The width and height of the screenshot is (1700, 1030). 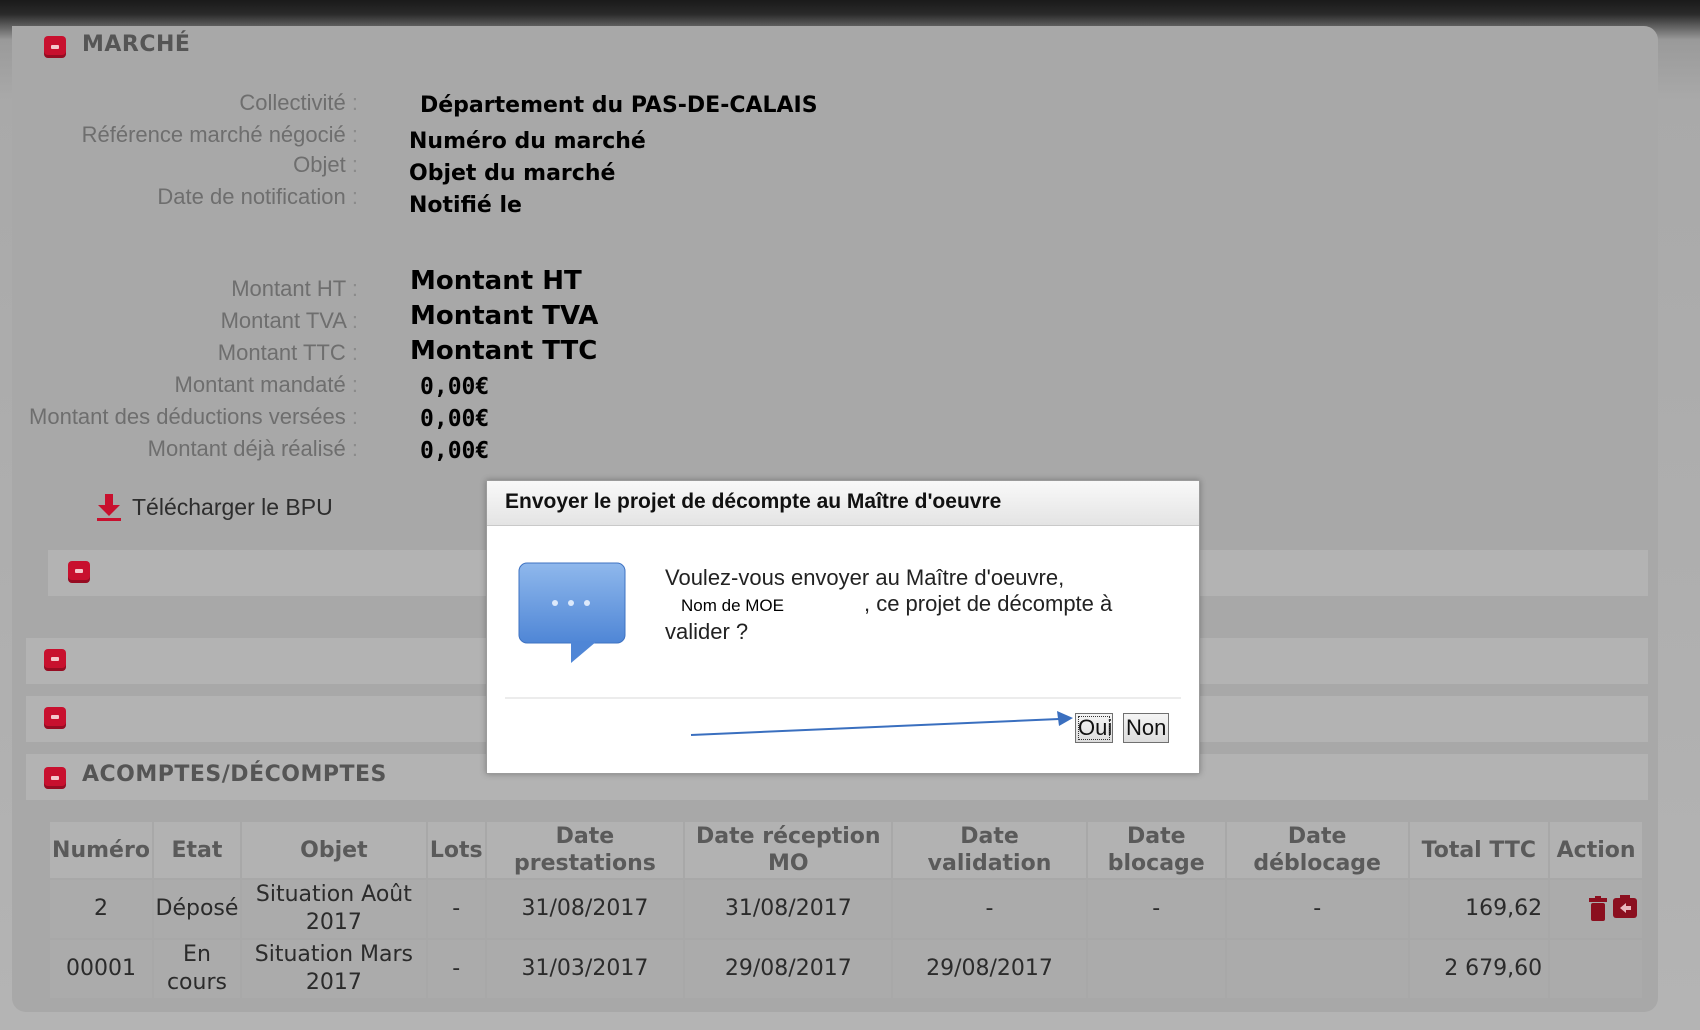 I want to click on cell-objet: Situation Août 2017, so click(x=333, y=909).